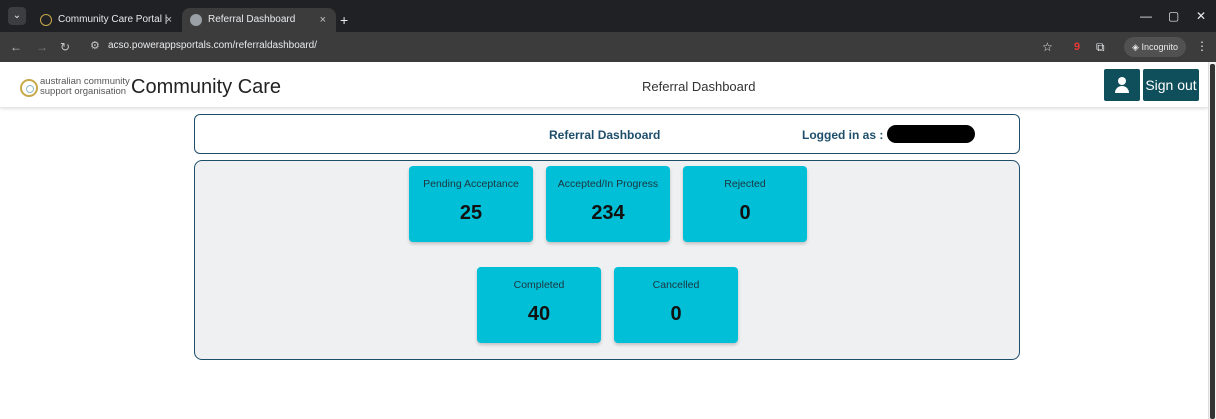  Describe the element at coordinates (1159, 47) in the screenshot. I see `incognito-label: Incognito` at that location.